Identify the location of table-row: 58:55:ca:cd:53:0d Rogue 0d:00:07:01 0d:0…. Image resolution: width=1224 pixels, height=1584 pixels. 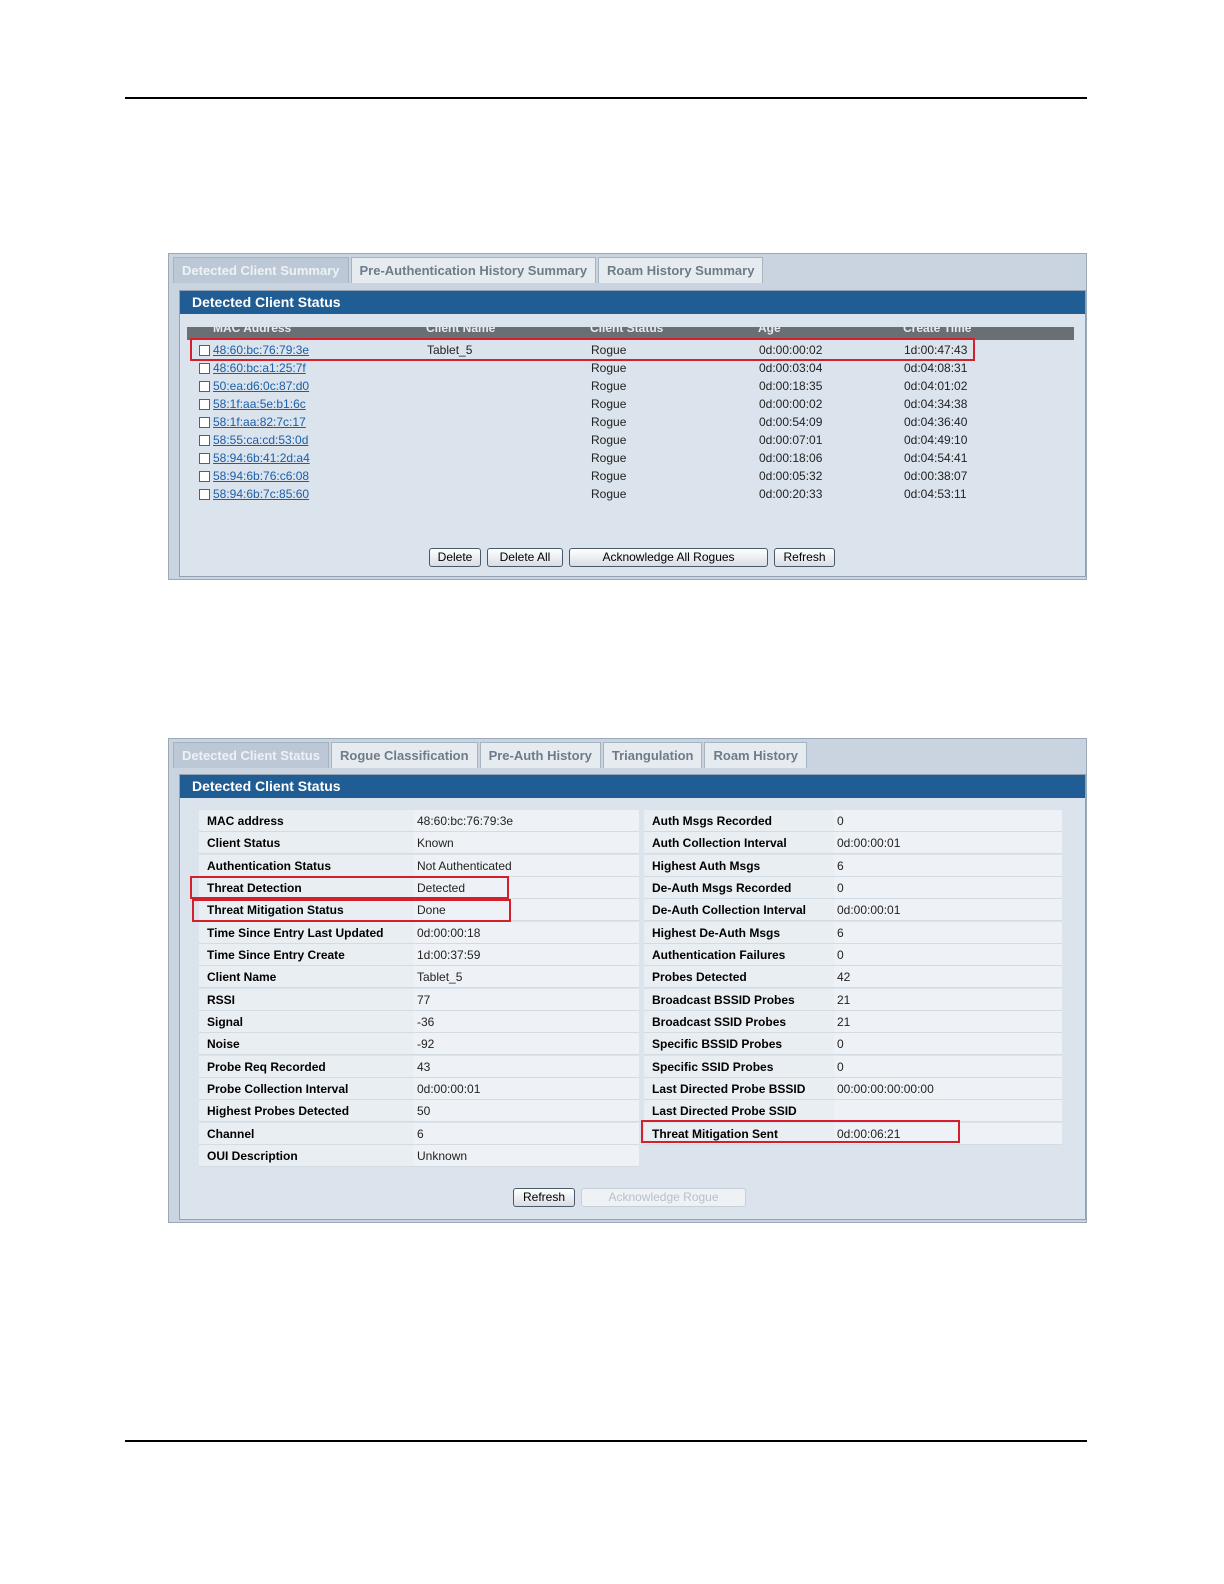
(632, 440).